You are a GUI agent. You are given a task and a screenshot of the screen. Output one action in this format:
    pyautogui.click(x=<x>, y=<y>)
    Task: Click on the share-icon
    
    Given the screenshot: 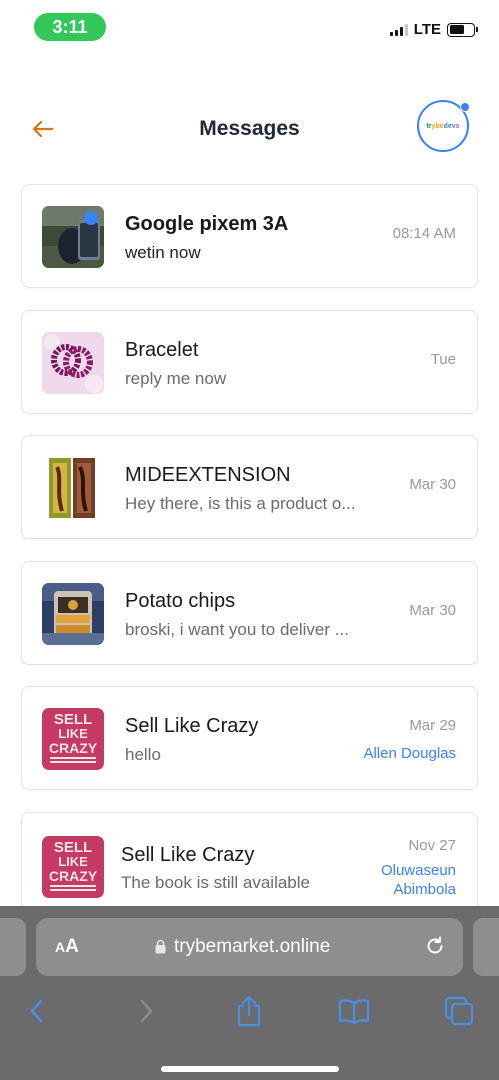 What is the action you would take?
    pyautogui.click(x=249, y=1011)
    